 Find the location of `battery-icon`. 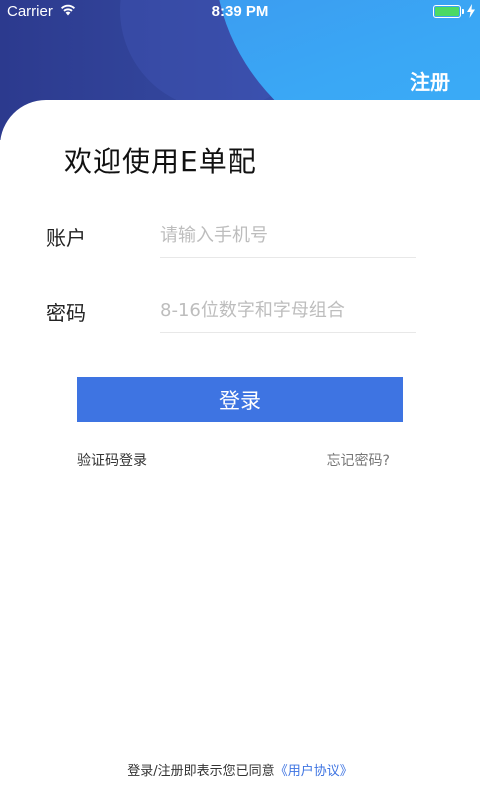

battery-icon is located at coordinates (447, 11).